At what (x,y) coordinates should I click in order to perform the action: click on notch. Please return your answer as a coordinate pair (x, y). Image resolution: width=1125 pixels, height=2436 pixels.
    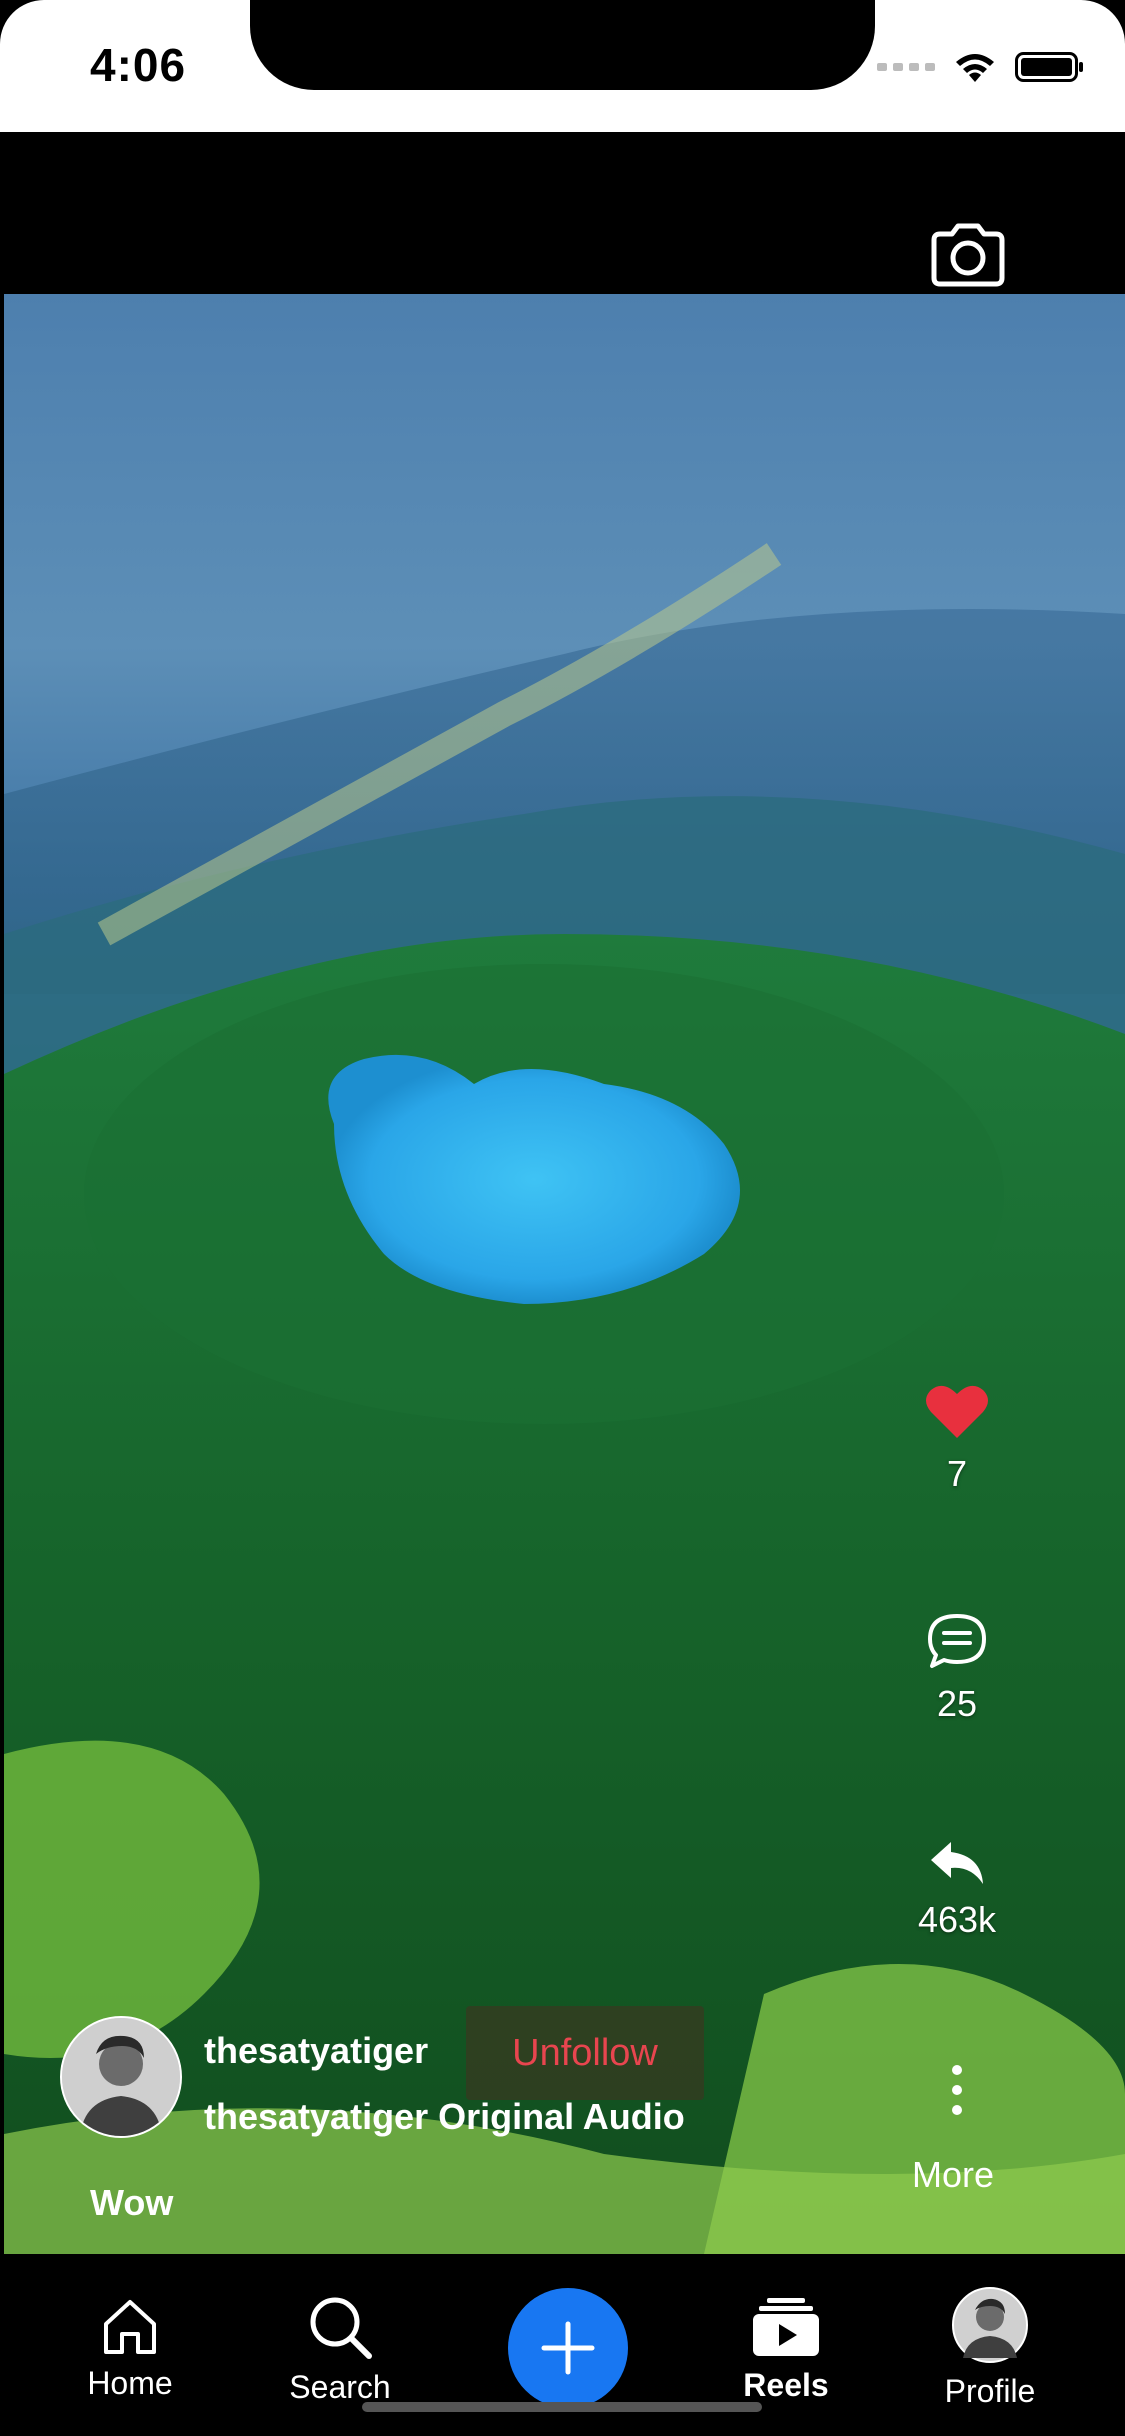
    Looking at the image, I should click on (562, 45).